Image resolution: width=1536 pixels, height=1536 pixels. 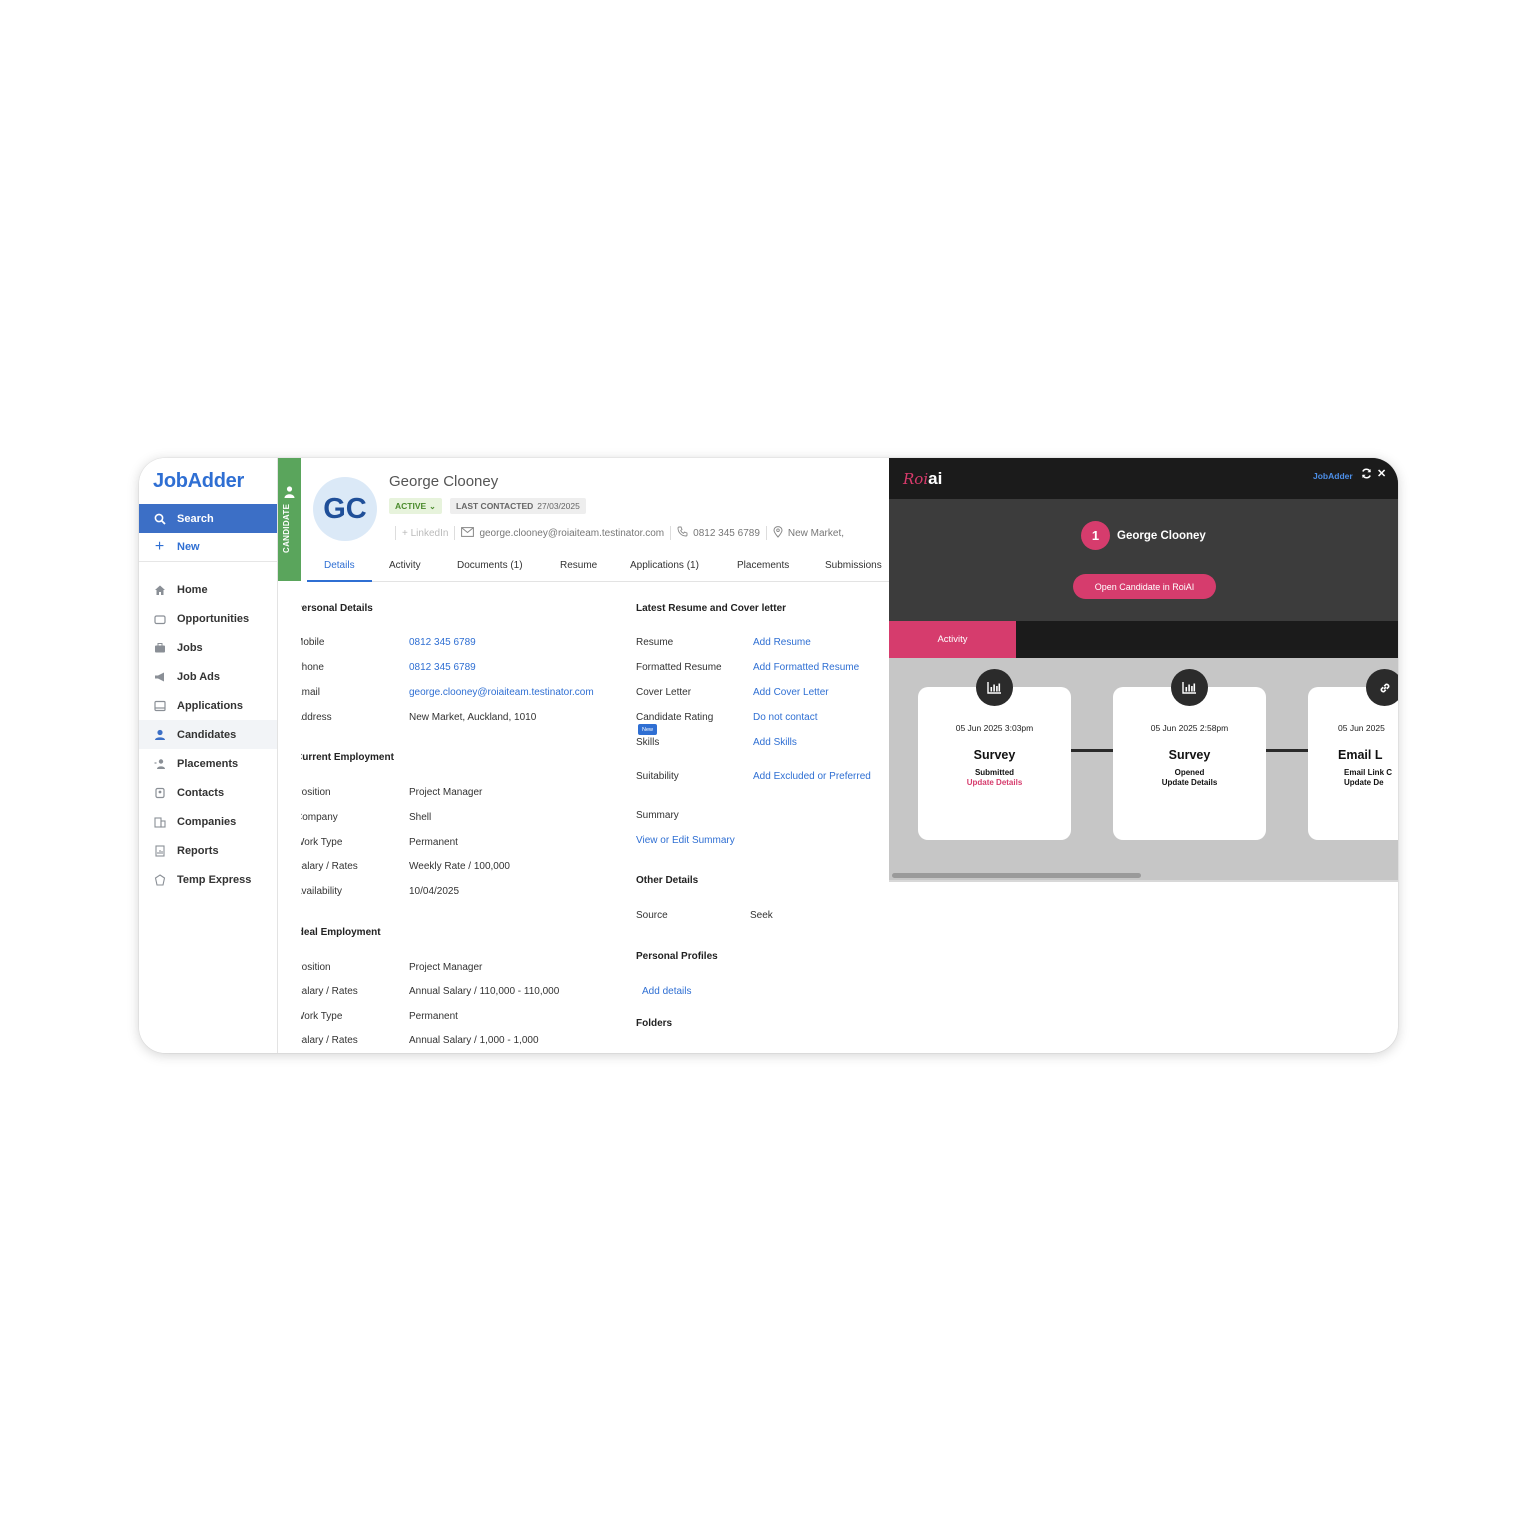 What do you see at coordinates (405, 565) in the screenshot?
I see `tab-activity: Activity` at bounding box center [405, 565].